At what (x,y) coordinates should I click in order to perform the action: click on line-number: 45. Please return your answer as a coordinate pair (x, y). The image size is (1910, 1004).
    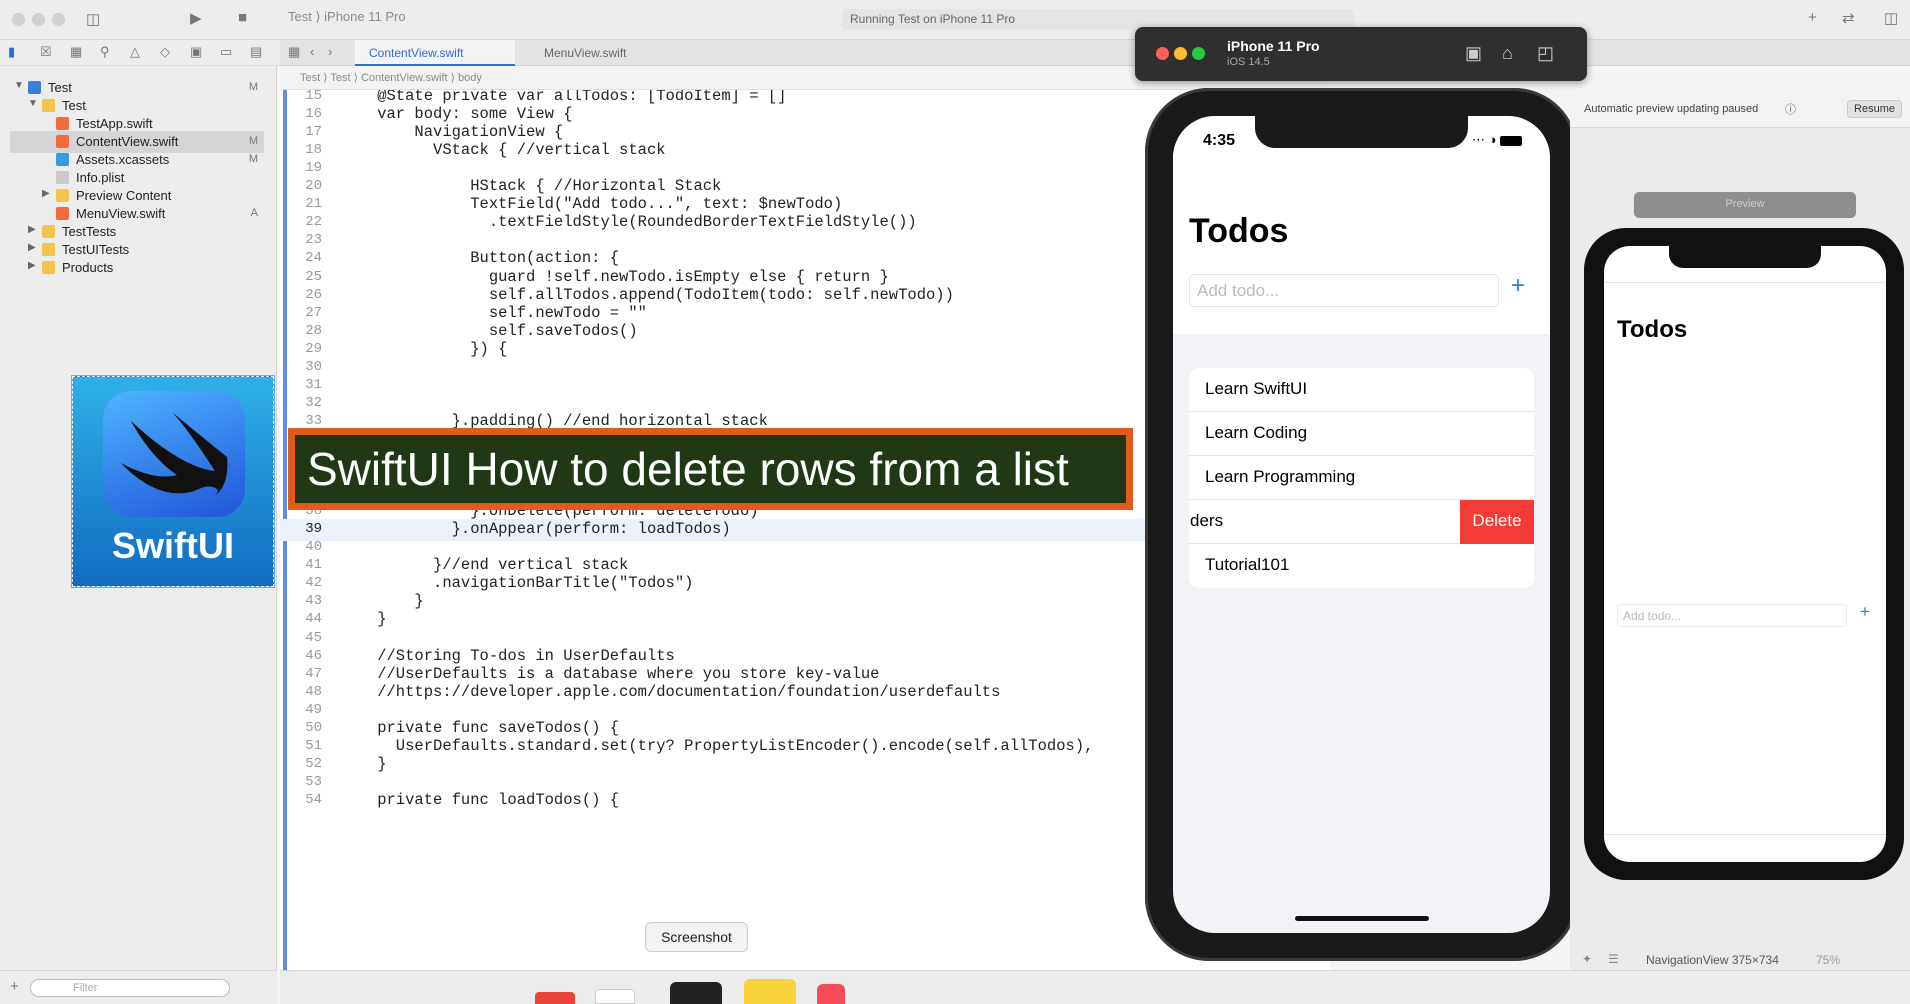
    Looking at the image, I should click on (313, 637).